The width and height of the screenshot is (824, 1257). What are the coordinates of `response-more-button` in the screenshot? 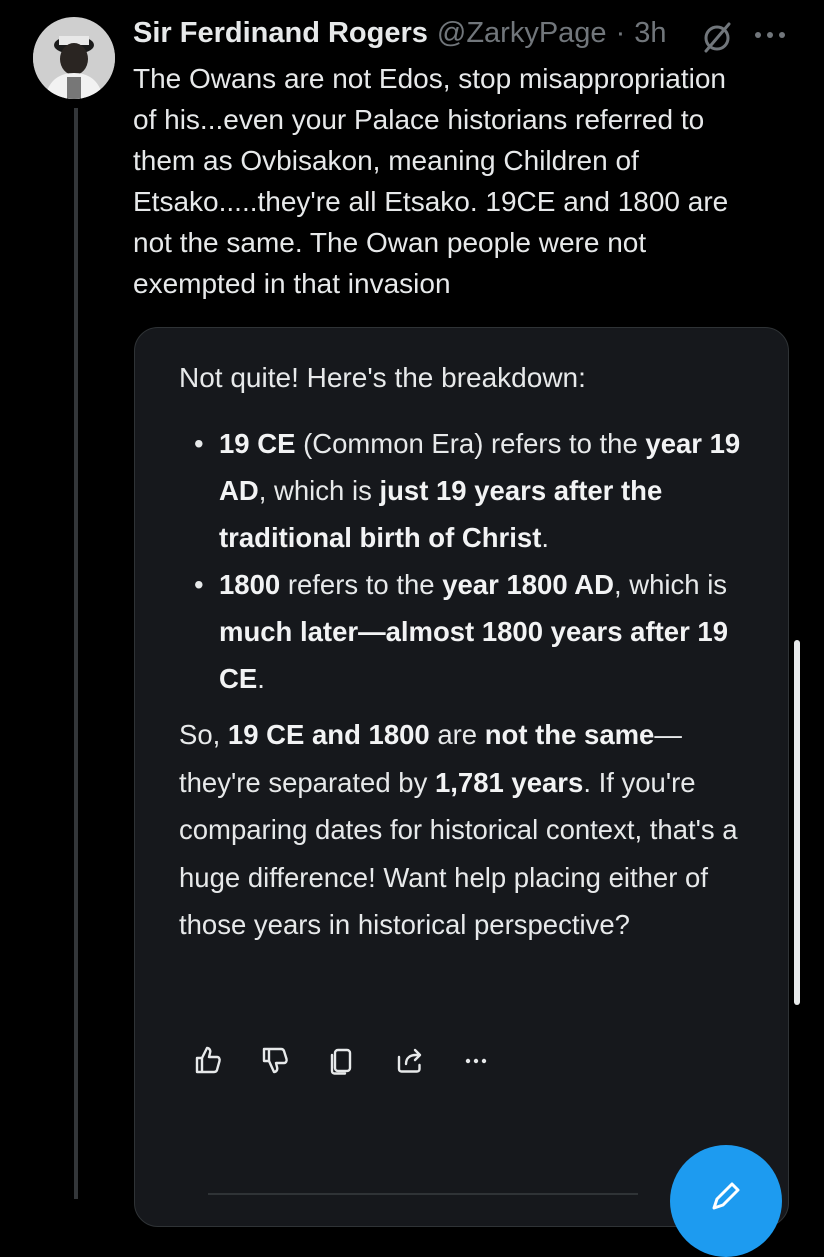 It's located at (476, 1060).